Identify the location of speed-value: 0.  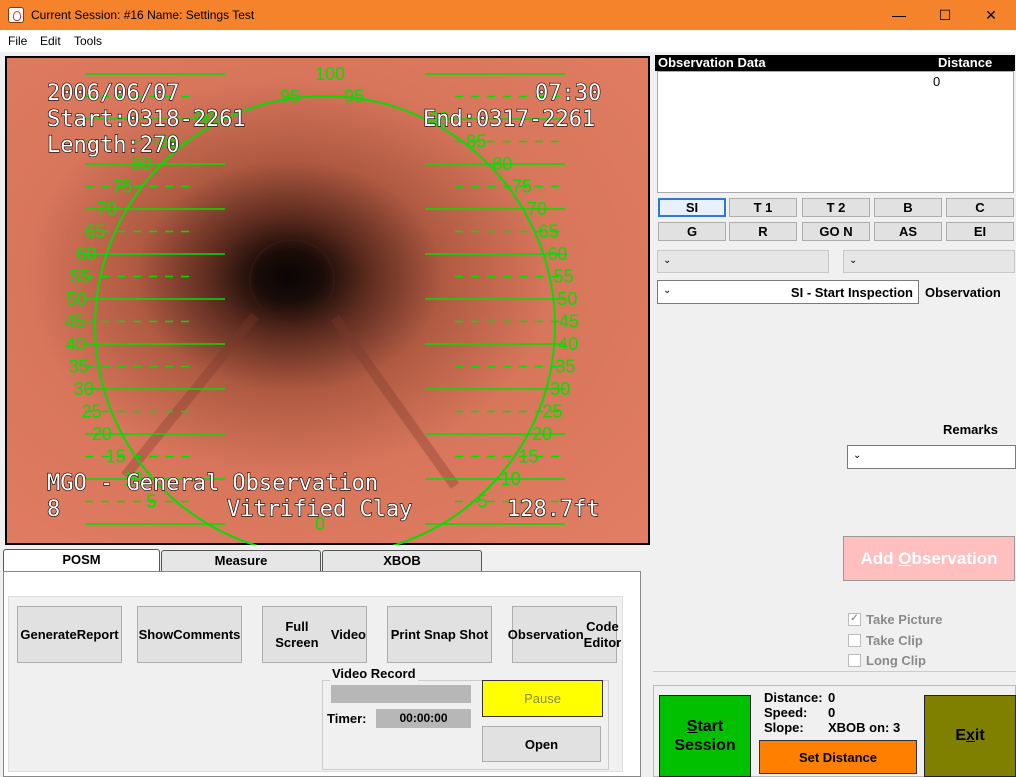
(832, 712).